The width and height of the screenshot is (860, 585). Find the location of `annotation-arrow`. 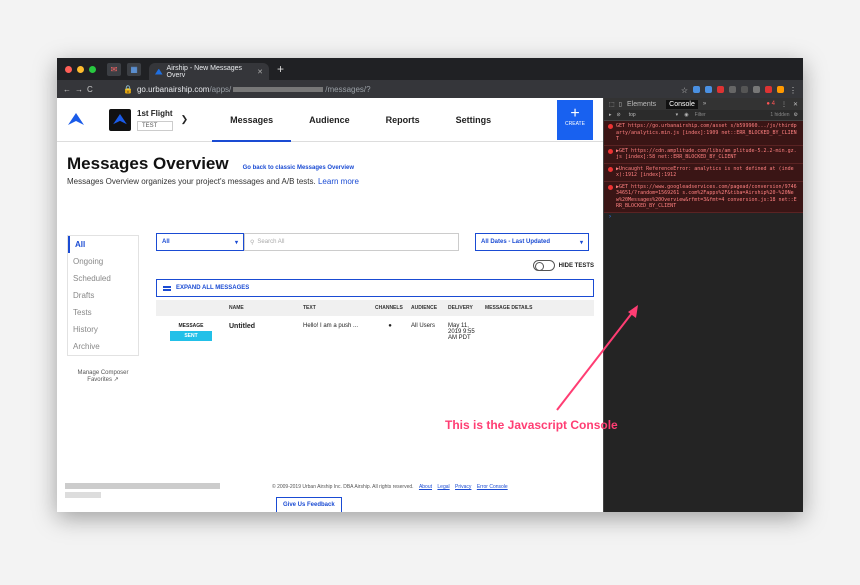

annotation-arrow is located at coordinates (597, 358).